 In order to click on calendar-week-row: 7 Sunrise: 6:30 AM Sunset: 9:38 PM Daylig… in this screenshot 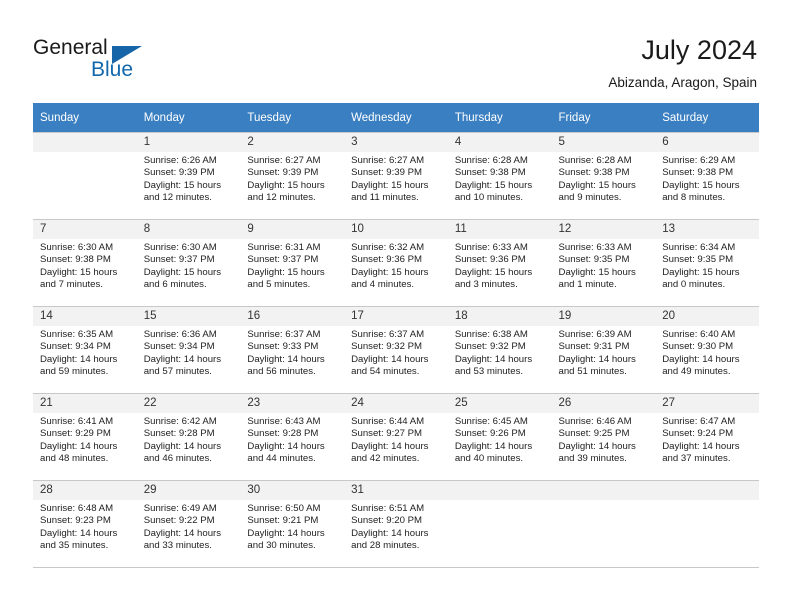, I will do `click(396, 263)`.